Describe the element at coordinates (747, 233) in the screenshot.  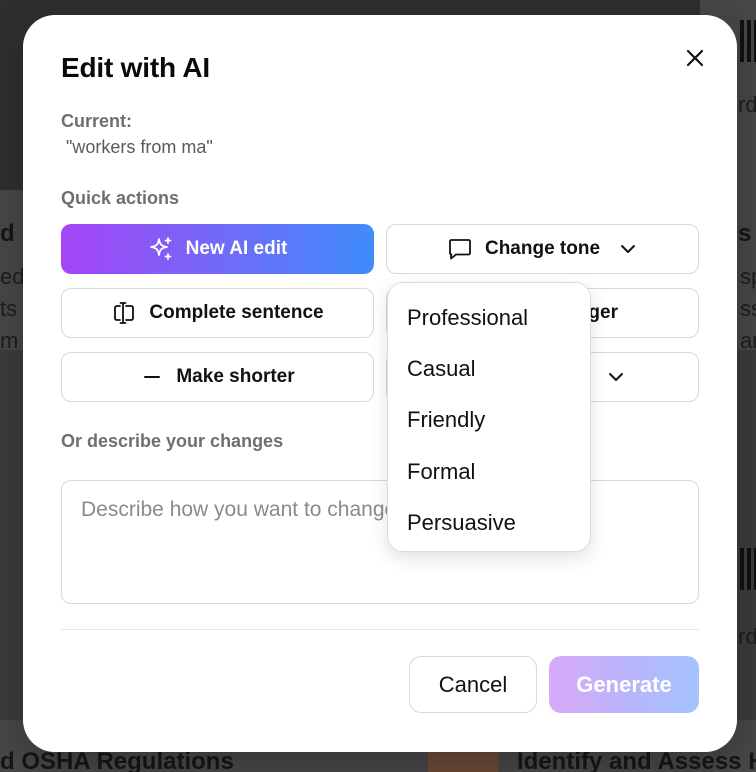
I see `background-text: s l` at that location.